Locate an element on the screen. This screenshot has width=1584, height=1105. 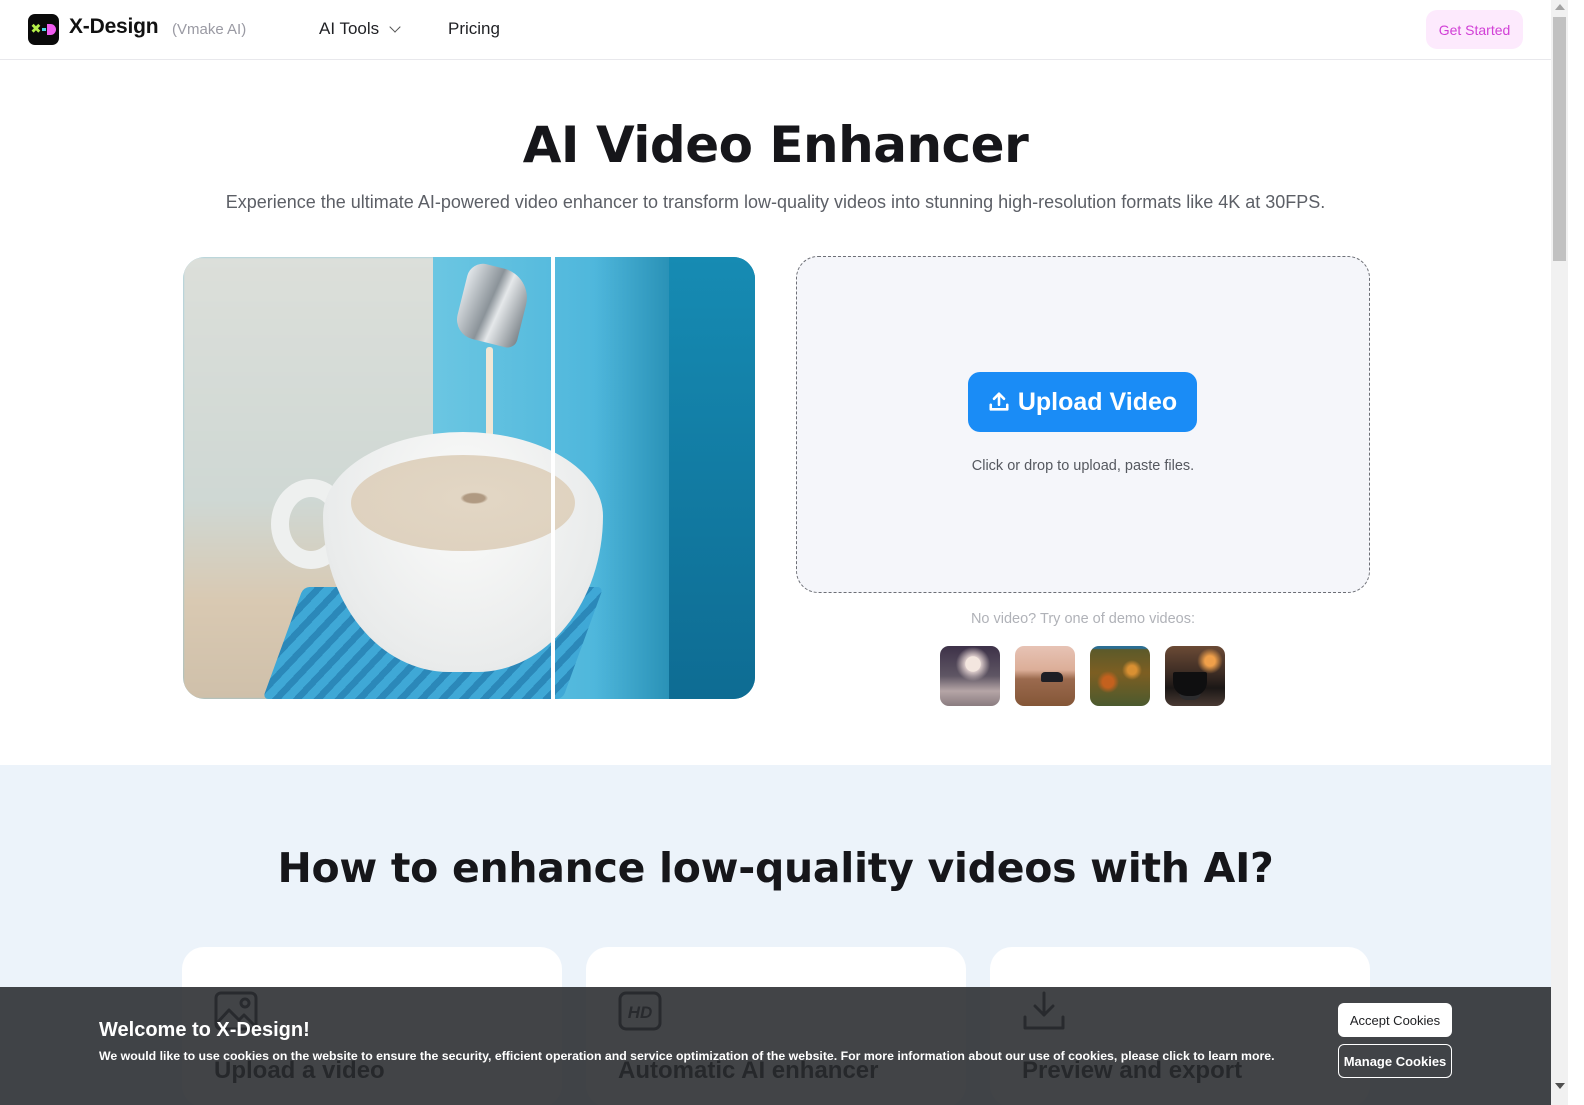
before-after-preview is located at coordinates (469, 478).